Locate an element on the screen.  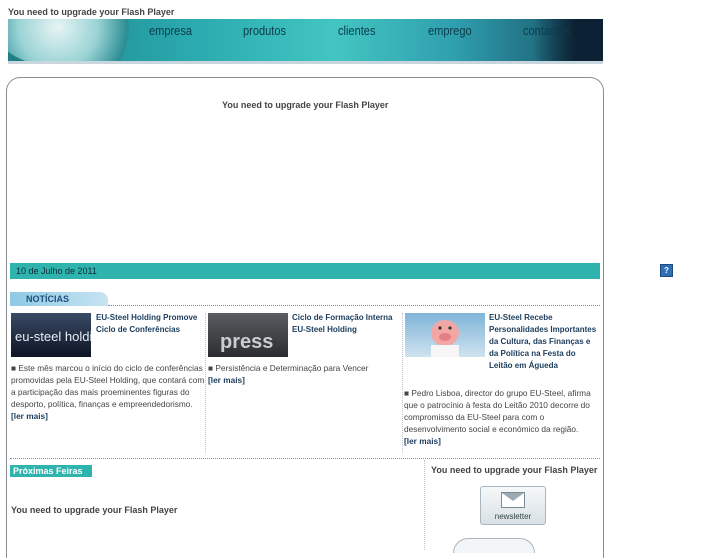
newsletter-label: newsletter is located at coordinates (513, 516).